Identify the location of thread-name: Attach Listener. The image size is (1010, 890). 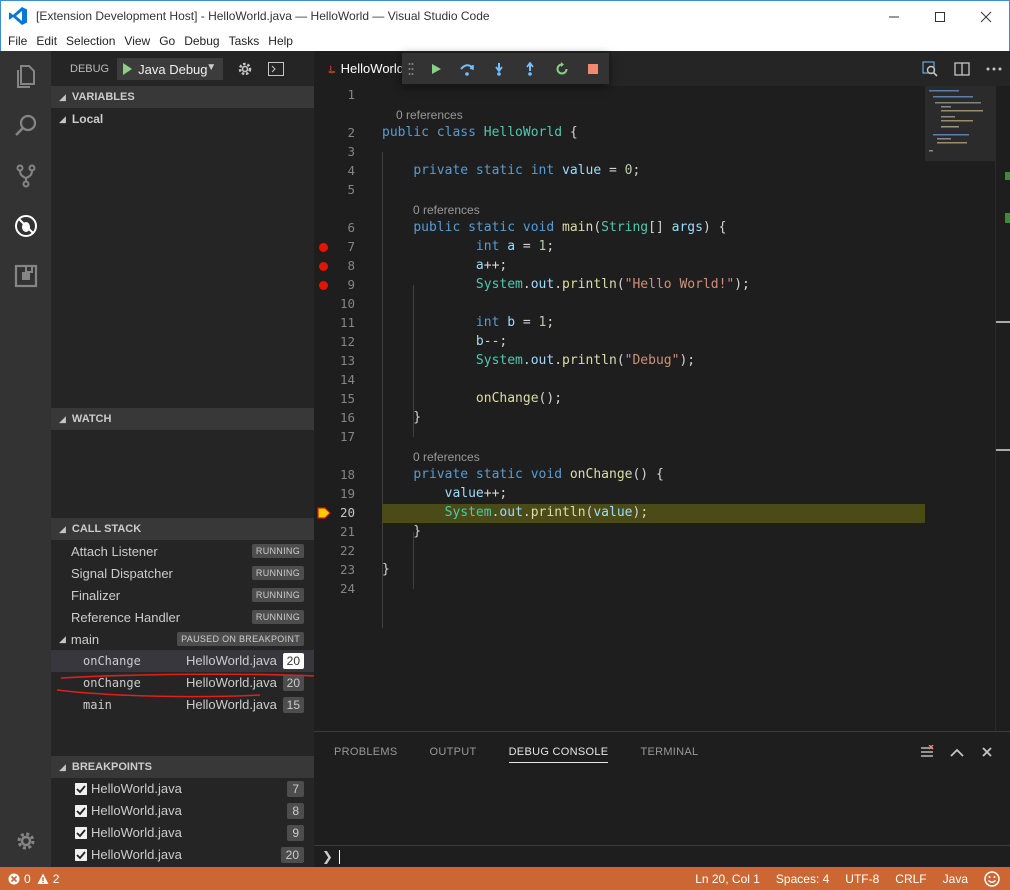
(114, 551).